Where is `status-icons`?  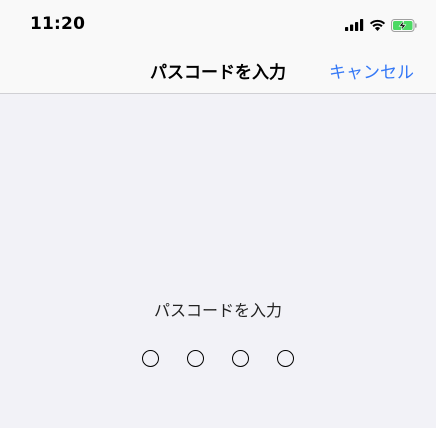 status-icons is located at coordinates (381, 25).